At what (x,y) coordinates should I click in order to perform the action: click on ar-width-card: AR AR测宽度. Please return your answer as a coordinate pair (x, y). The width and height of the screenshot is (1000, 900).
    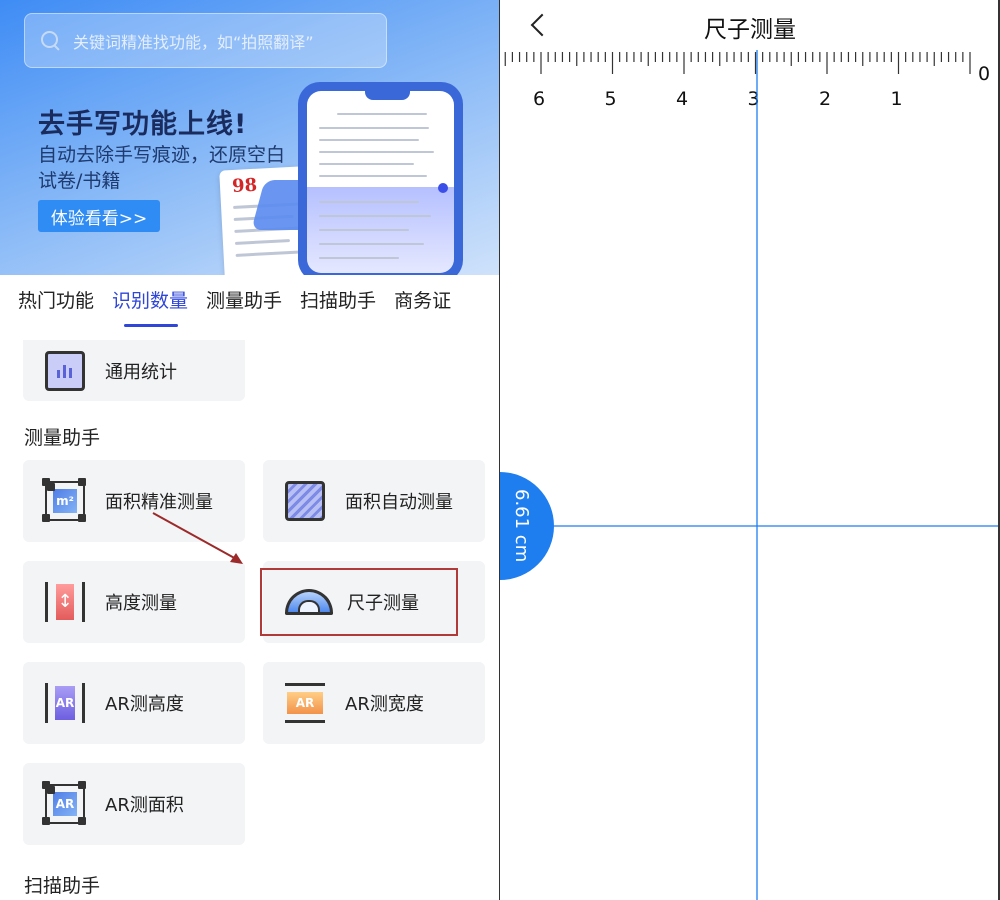
    Looking at the image, I should click on (374, 703).